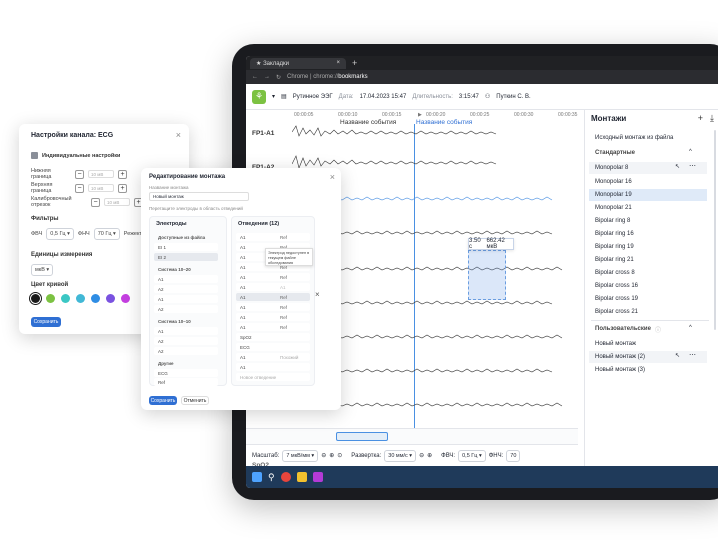  I want to click on play-icon: ▶, so click(420, 115).